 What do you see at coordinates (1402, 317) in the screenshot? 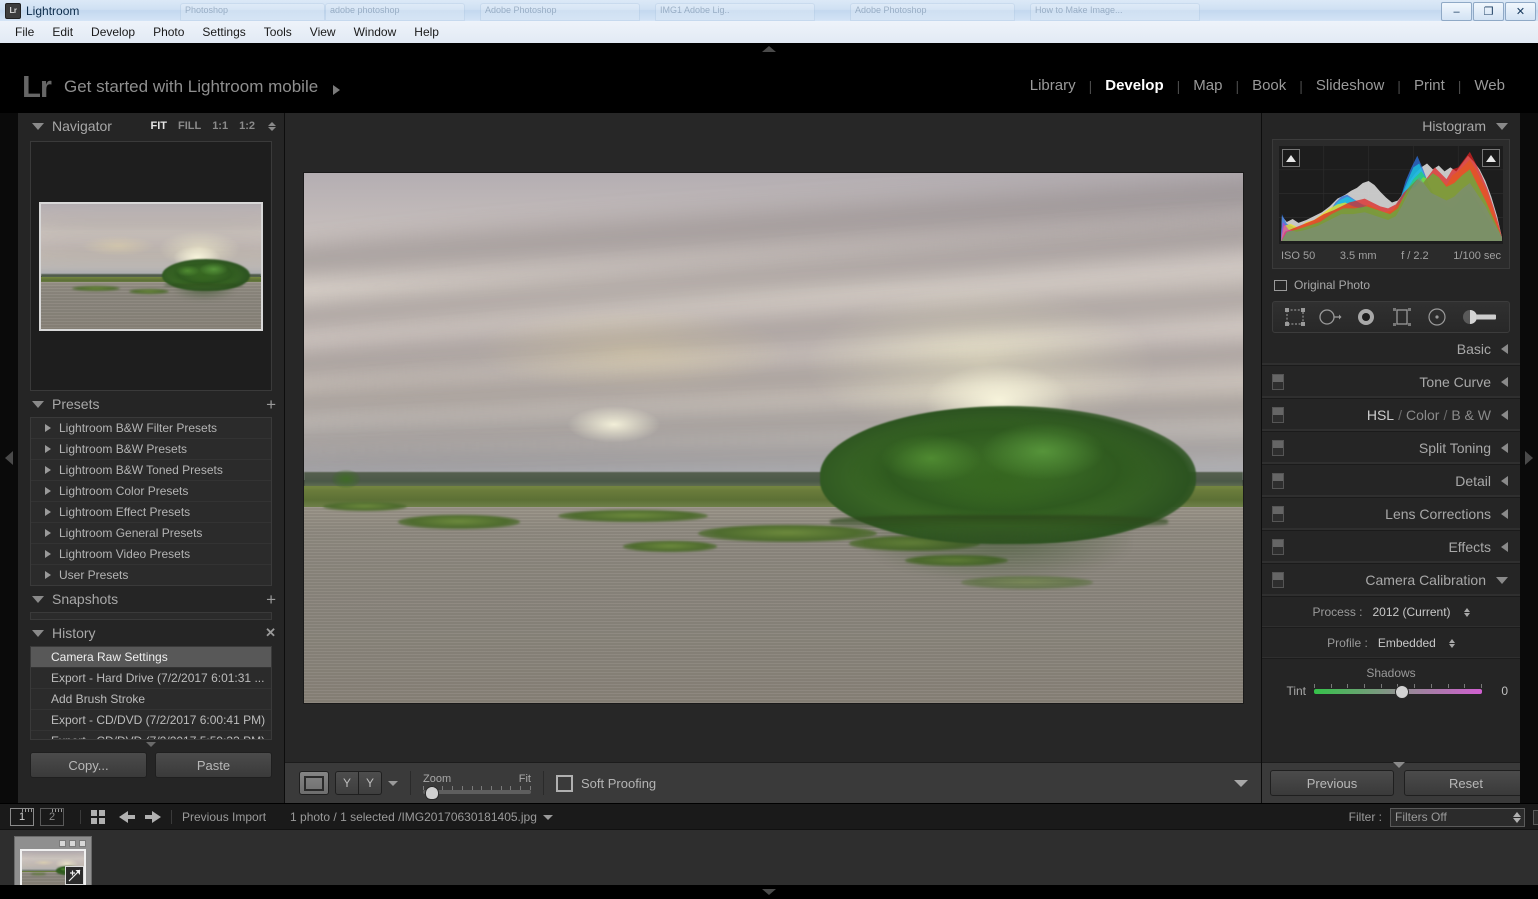
I see `graduated-filter-icon` at bounding box center [1402, 317].